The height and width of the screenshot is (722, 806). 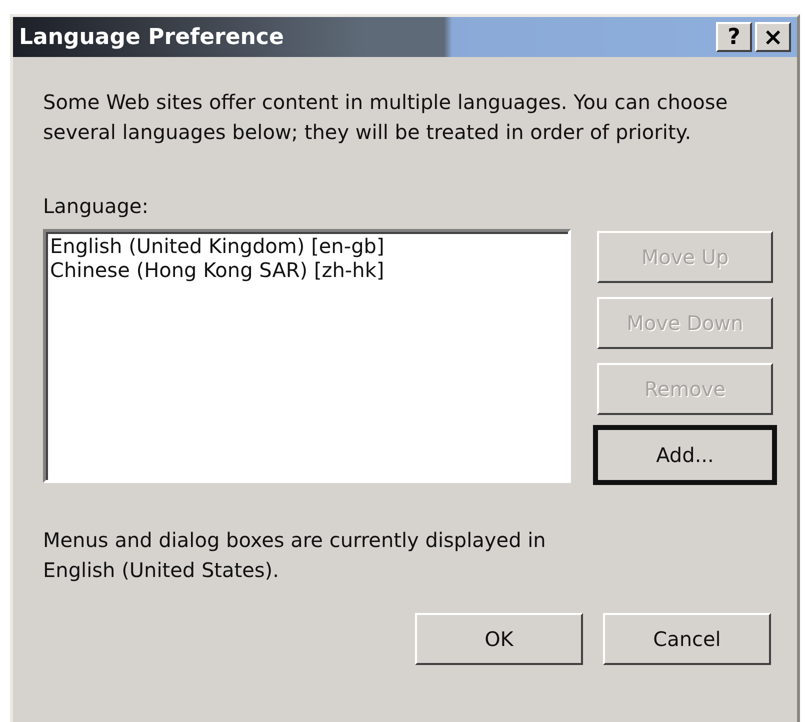 What do you see at coordinates (687, 639) in the screenshot?
I see `dialog-button: Cancel` at bounding box center [687, 639].